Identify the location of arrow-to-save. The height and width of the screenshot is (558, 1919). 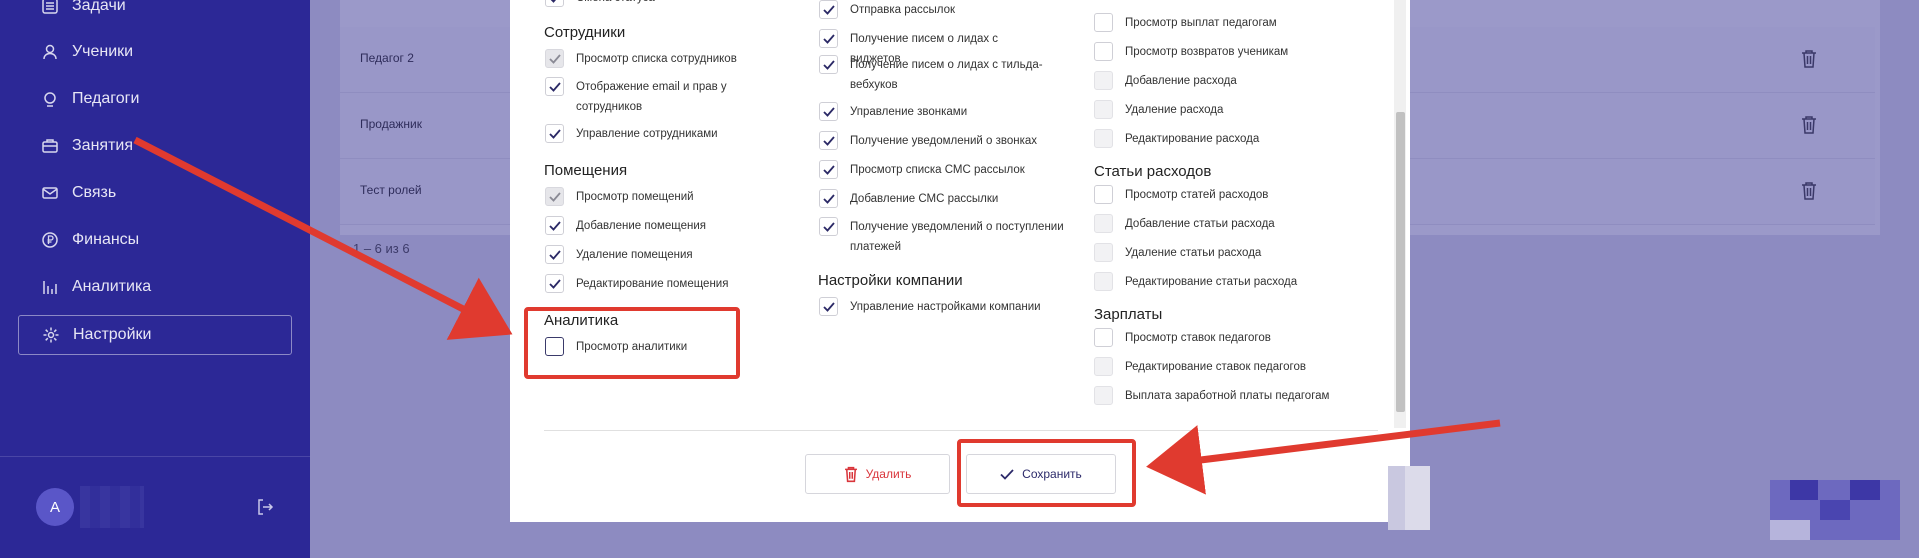
(1323, 457).